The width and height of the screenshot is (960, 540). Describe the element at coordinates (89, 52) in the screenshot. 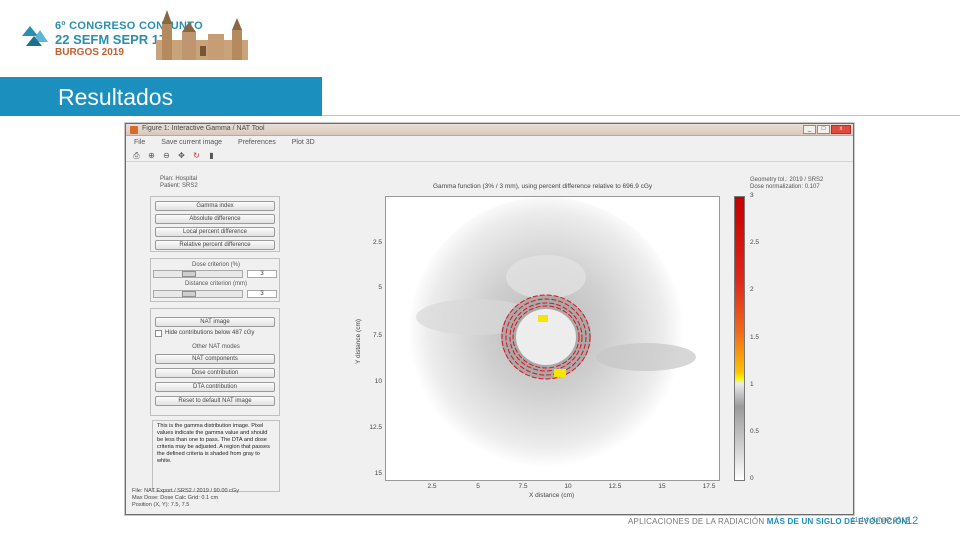

I see `logo-line-3: BURGOS 2019` at that location.